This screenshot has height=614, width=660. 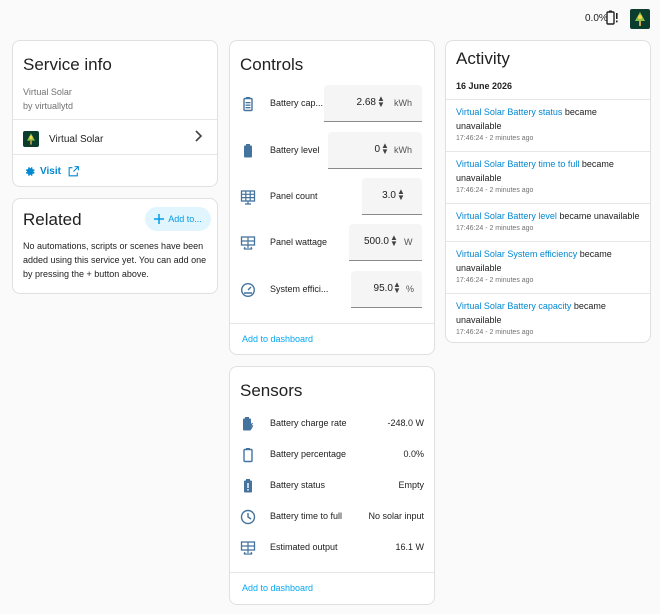 What do you see at coordinates (410, 289) in the screenshot?
I see `input-unit: %` at bounding box center [410, 289].